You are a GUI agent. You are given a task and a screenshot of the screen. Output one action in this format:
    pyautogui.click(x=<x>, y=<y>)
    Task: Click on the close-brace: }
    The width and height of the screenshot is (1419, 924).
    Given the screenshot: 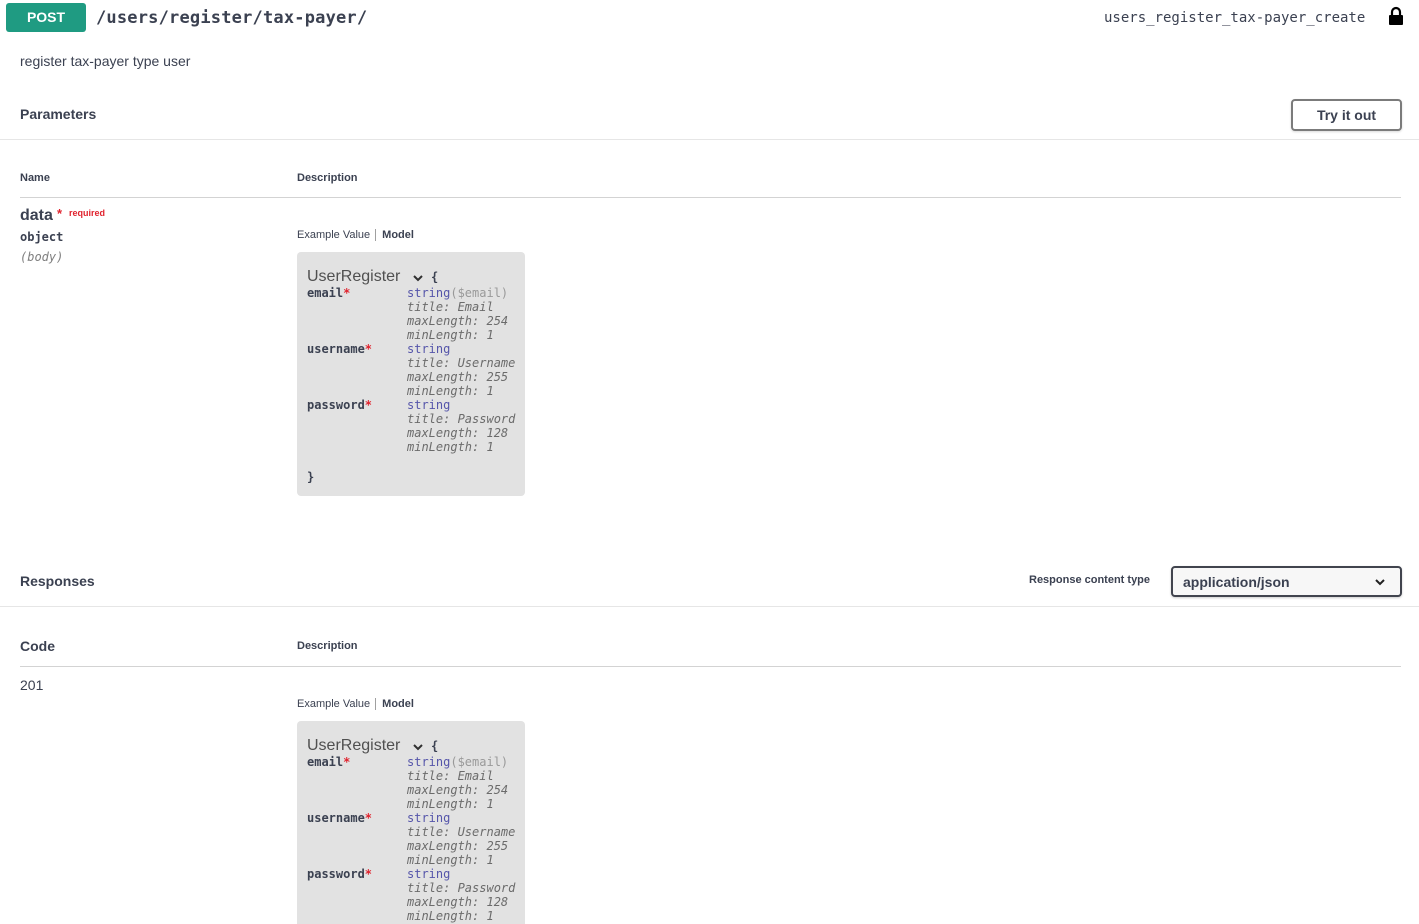 What is the action you would take?
    pyautogui.click(x=311, y=477)
    